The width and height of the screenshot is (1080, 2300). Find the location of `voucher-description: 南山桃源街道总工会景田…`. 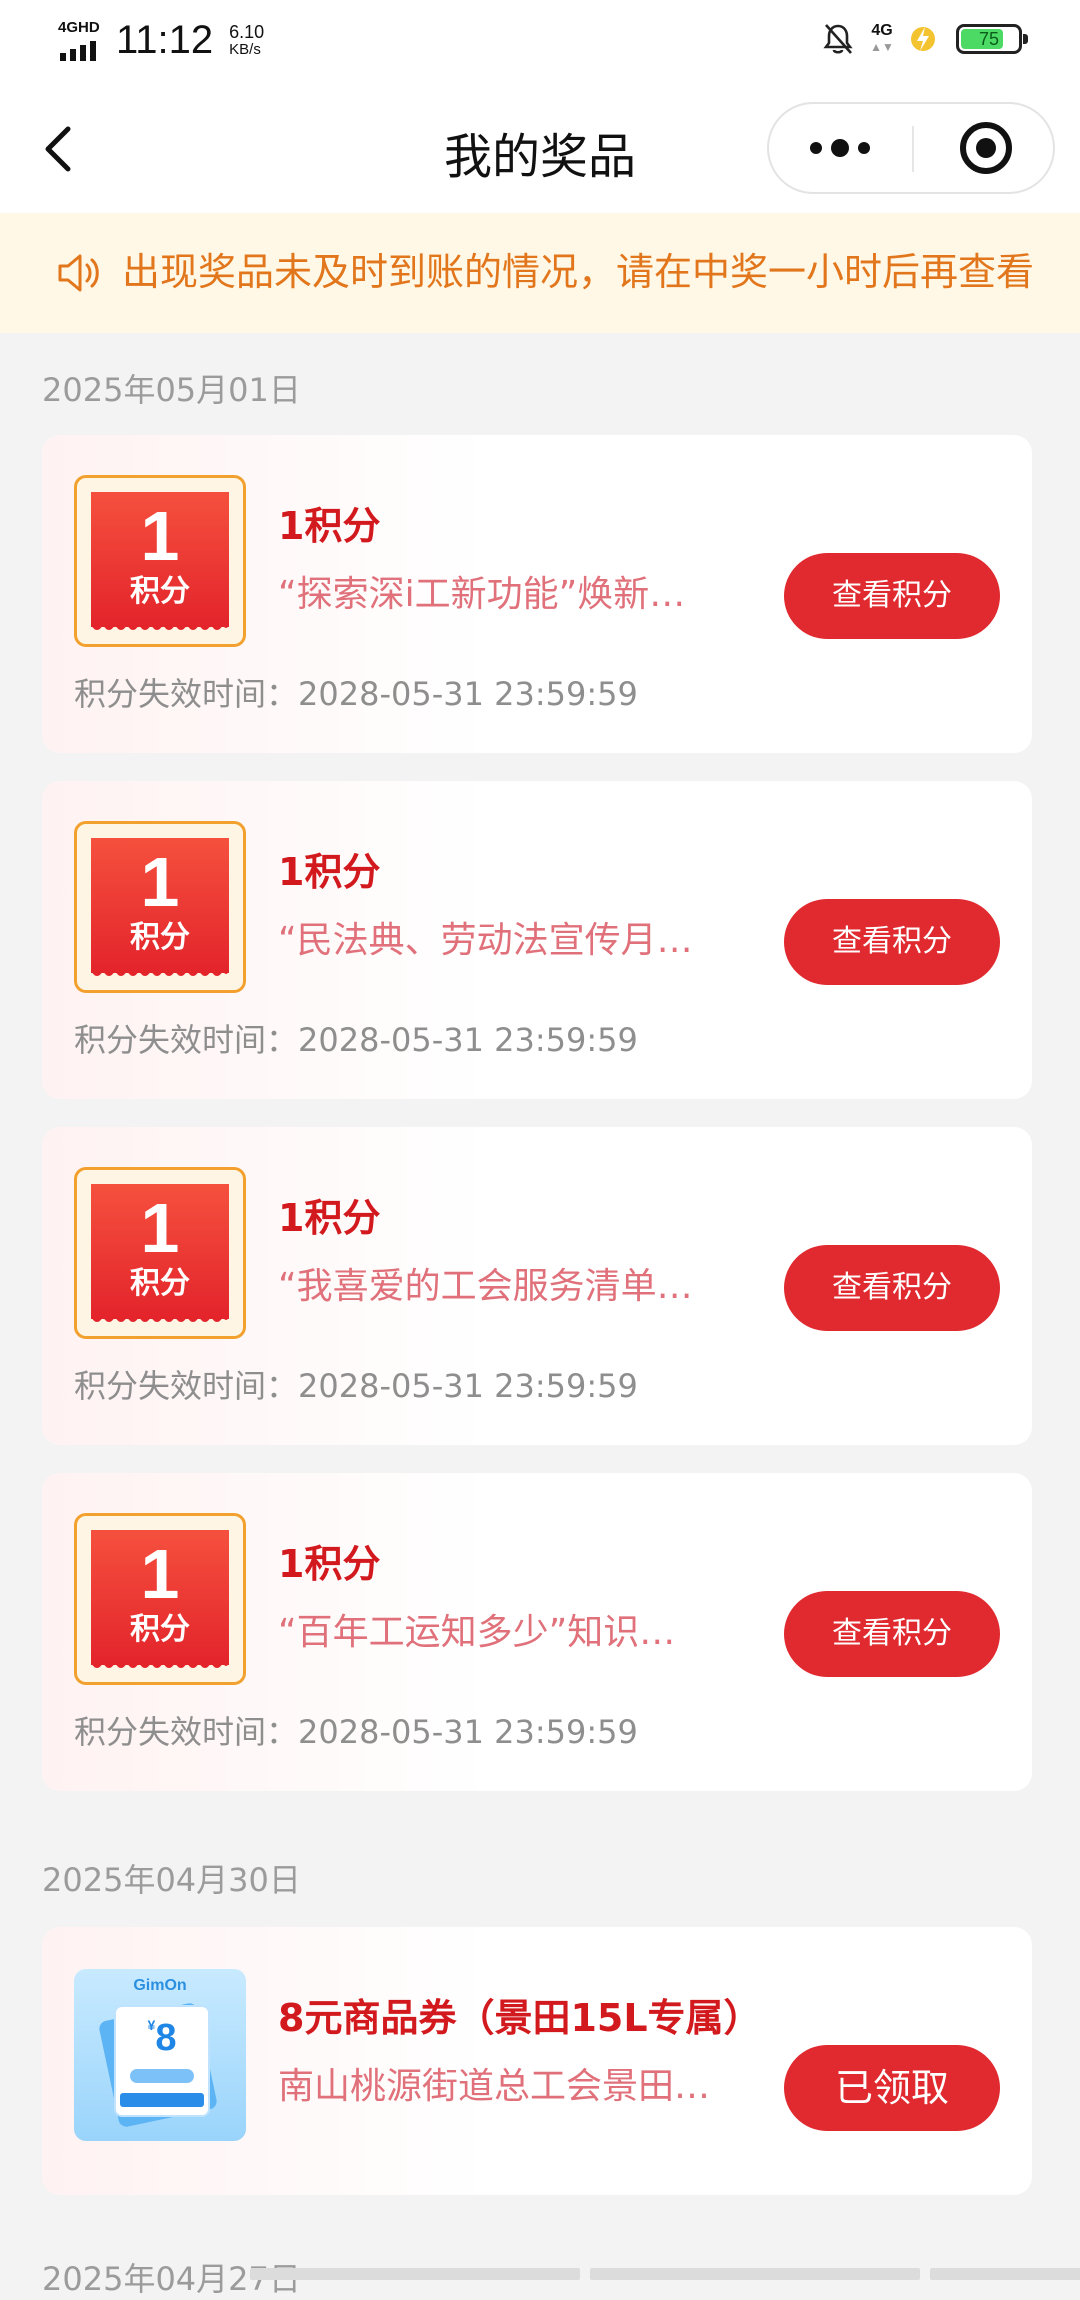

voucher-description: 南山桃源街道总工会景田… is located at coordinates (494, 2086).